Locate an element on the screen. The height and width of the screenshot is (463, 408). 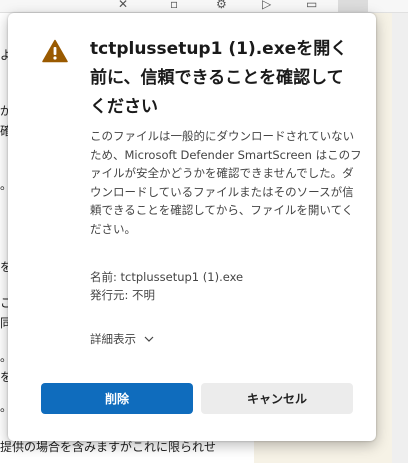
toolbar-icon-1: ▫ is located at coordinates (174, 5).